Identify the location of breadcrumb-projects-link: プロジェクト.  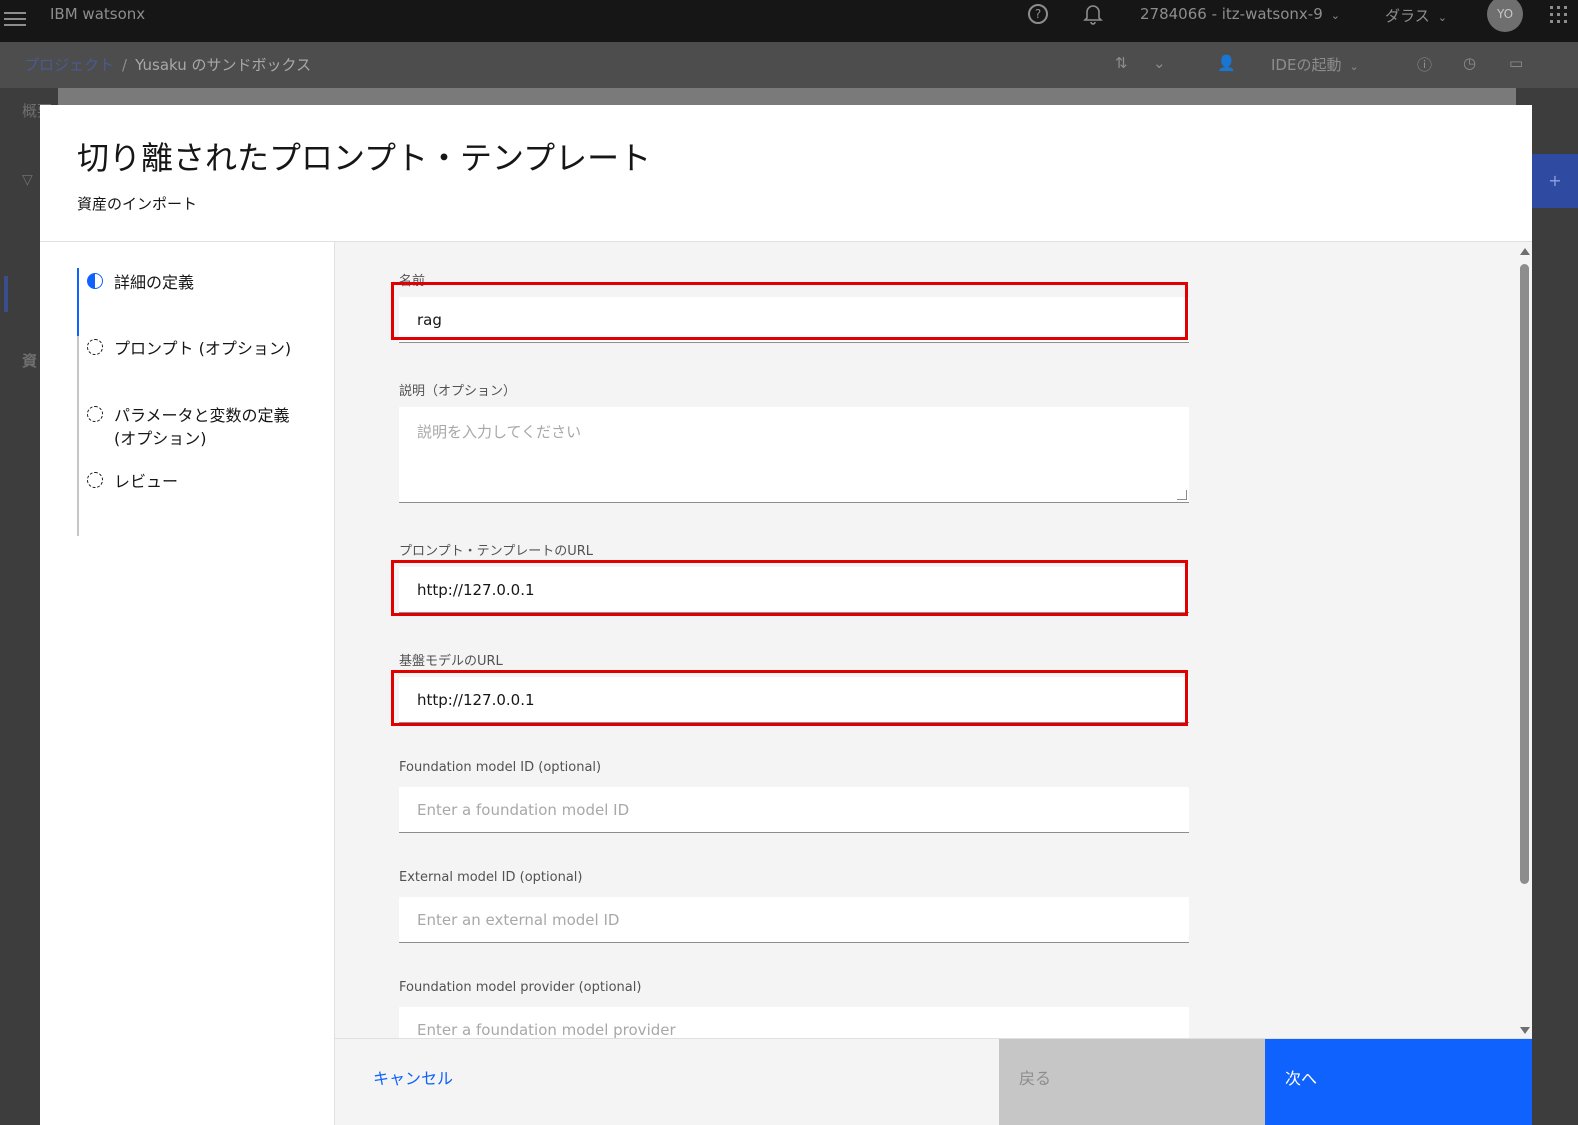
(69, 65).